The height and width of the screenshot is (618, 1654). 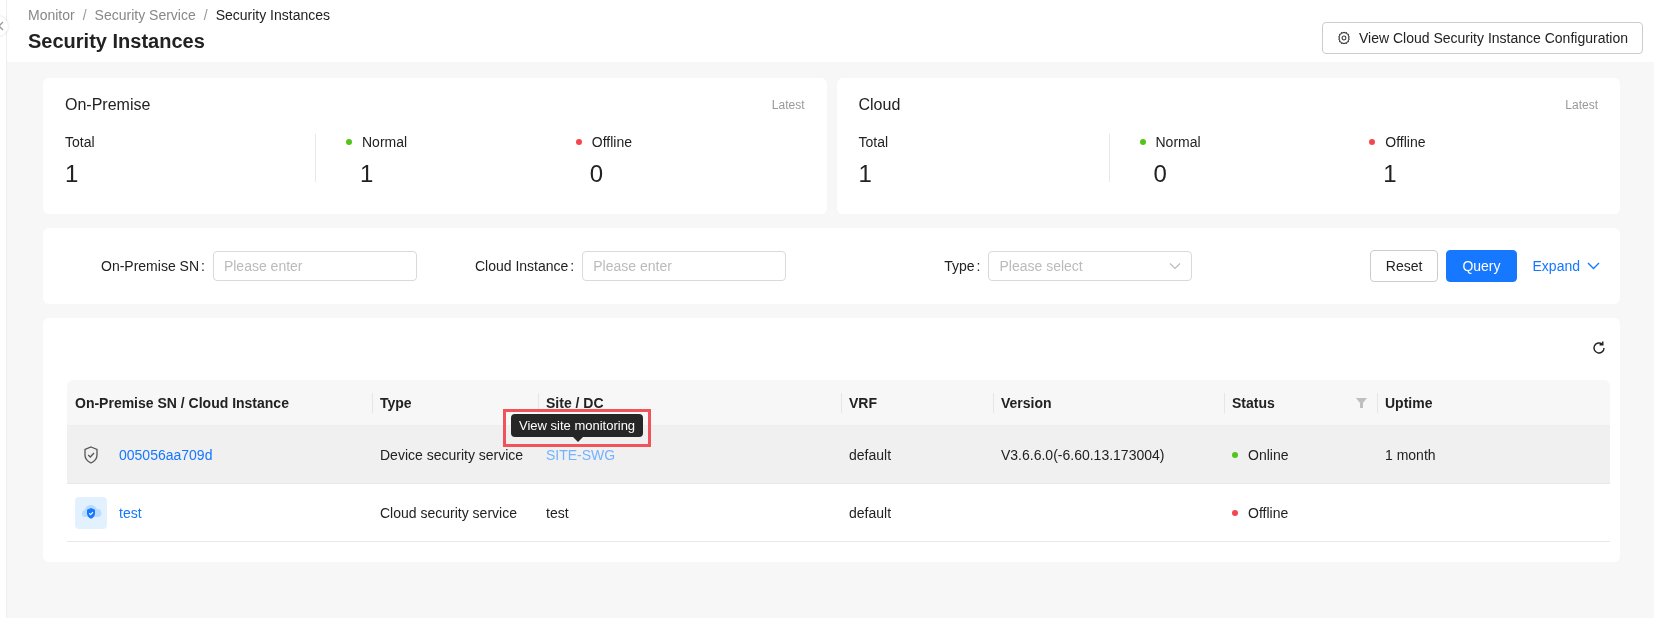 What do you see at coordinates (130, 512) in the screenshot?
I see `instance-link: test` at bounding box center [130, 512].